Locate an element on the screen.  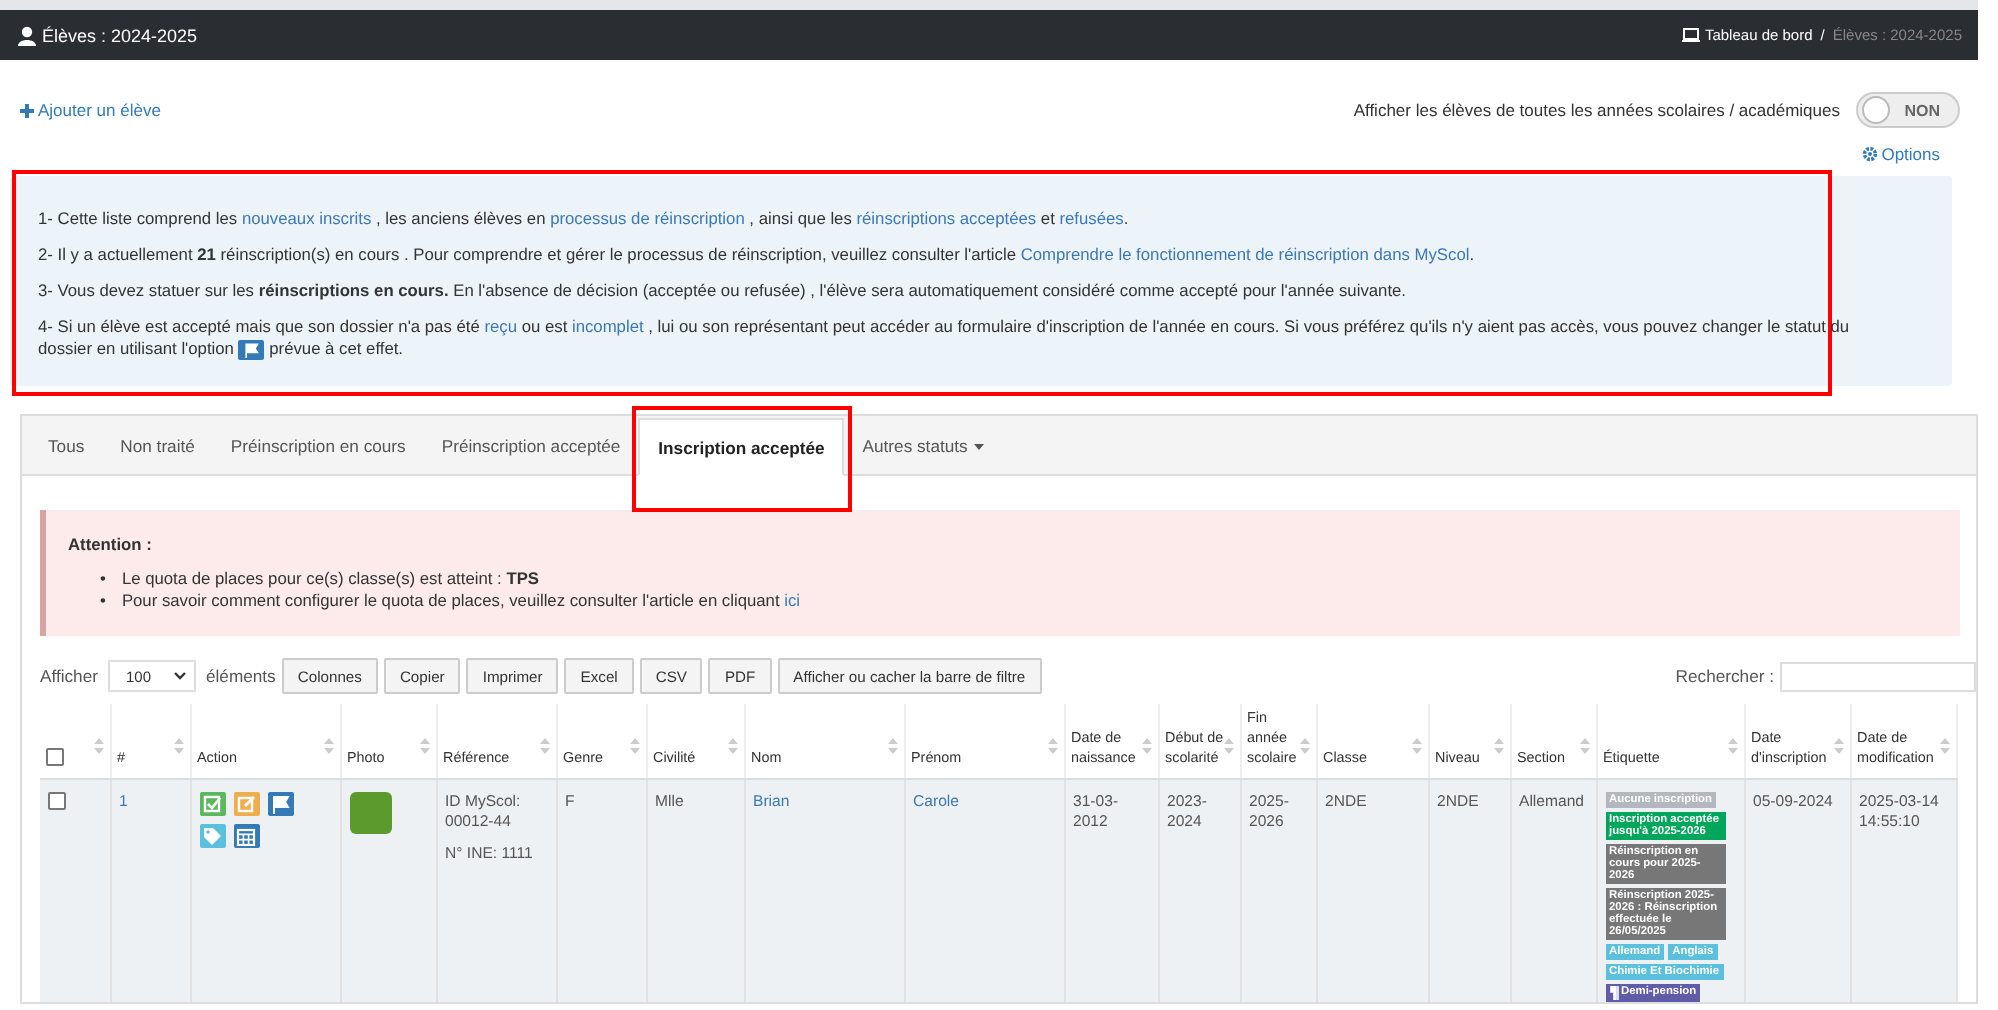
gear-icon is located at coordinates (1869, 154).